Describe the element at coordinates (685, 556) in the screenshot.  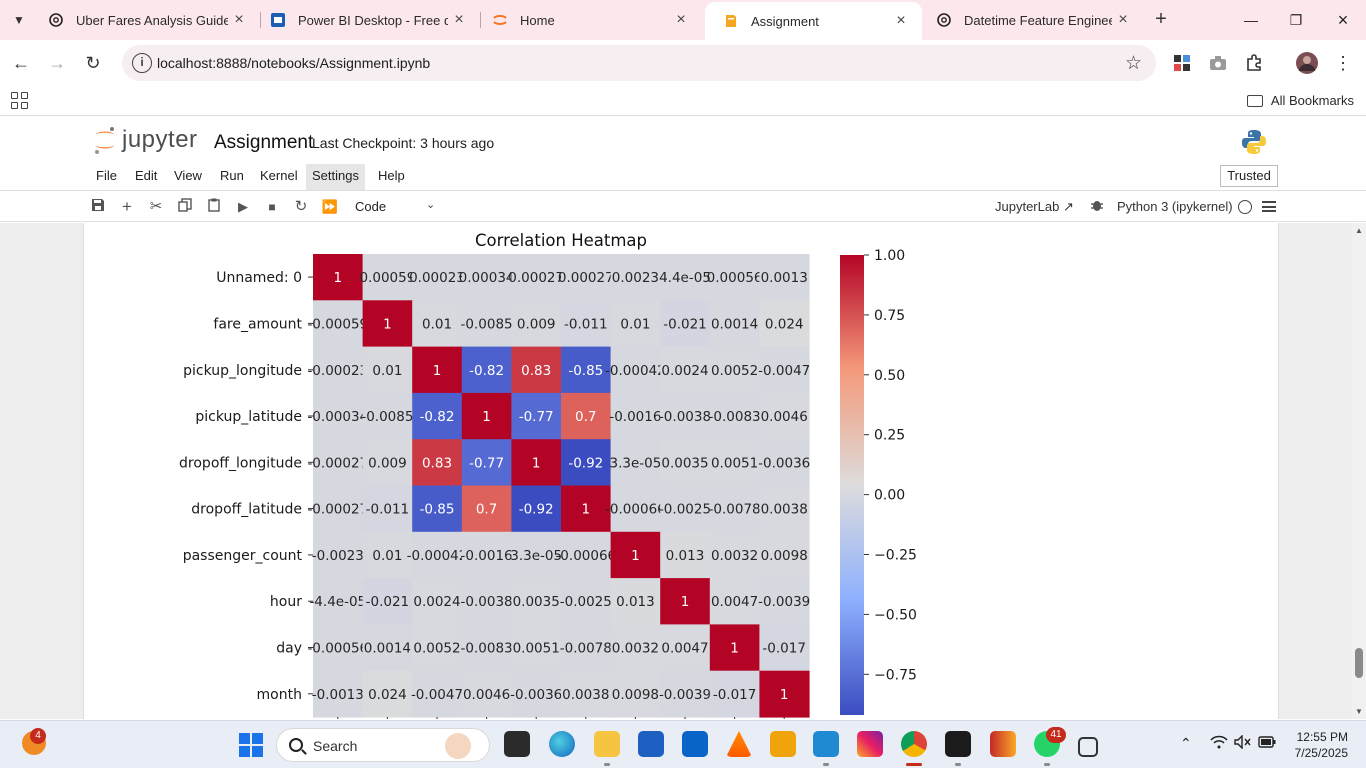
I see `heatmap-cell-label: 0.013` at that location.